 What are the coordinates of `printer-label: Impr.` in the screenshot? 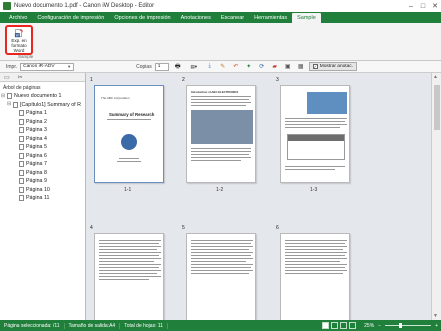 It's located at (12, 66).